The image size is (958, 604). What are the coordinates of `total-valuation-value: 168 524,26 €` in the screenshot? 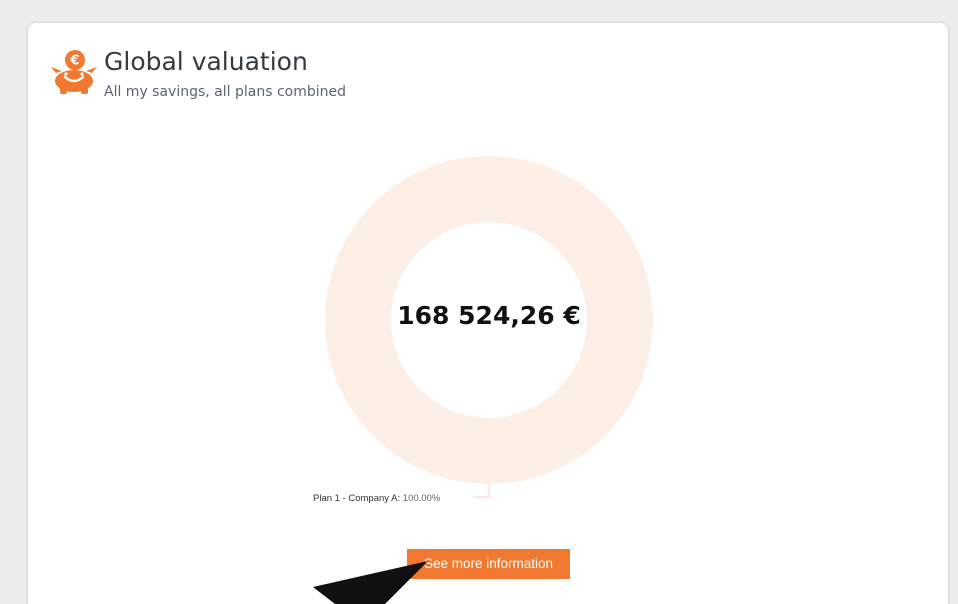 It's located at (489, 315).